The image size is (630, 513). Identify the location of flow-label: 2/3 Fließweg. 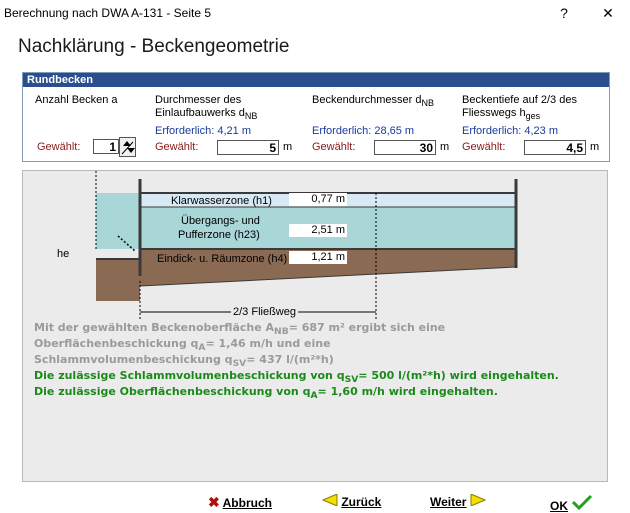
(264, 312).